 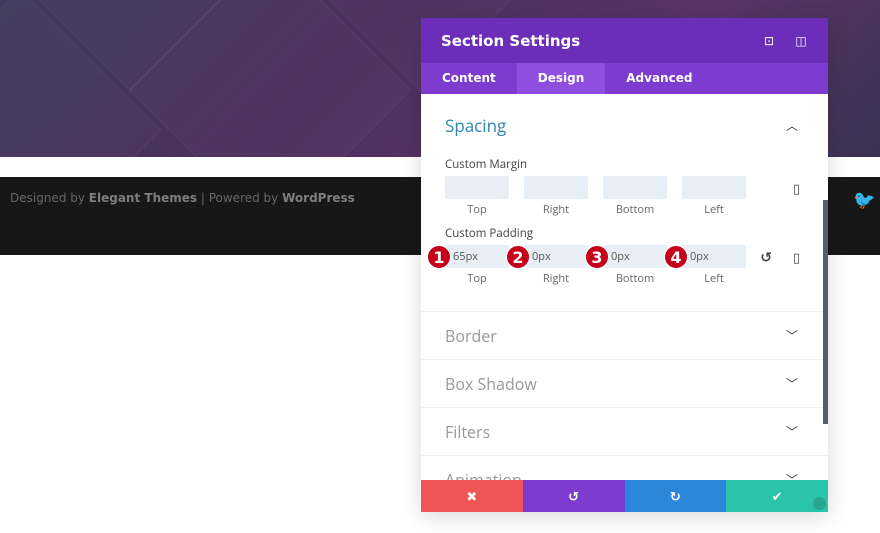 I want to click on chevron-up-icon: ︿, so click(x=792, y=125).